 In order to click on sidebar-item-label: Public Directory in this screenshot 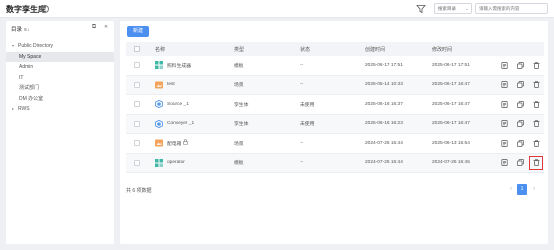, I will do `click(36, 46)`.